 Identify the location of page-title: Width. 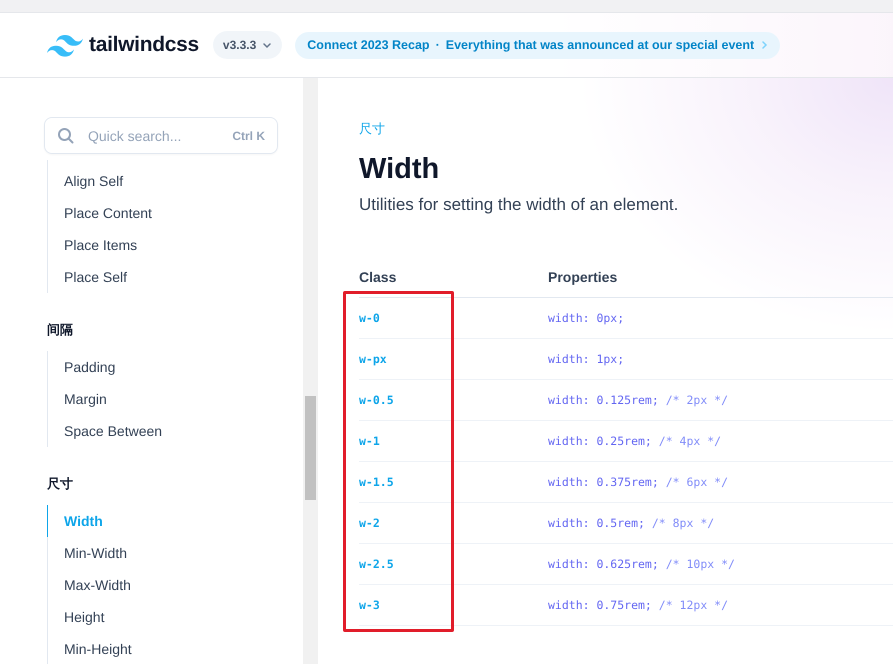
(399, 169).